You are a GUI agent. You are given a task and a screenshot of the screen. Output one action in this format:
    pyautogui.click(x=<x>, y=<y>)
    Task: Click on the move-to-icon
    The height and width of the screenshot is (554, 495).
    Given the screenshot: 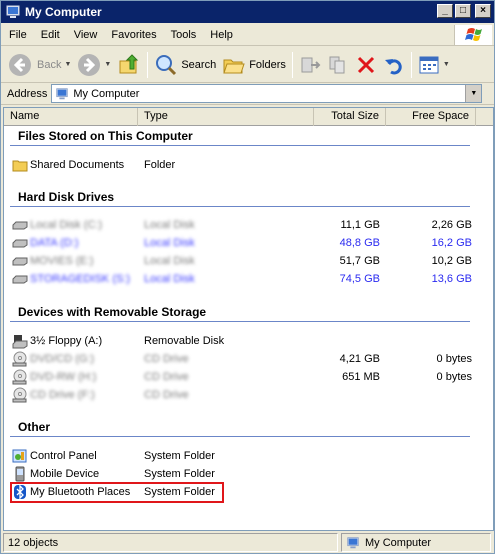 What is the action you would take?
    pyautogui.click(x=311, y=64)
    